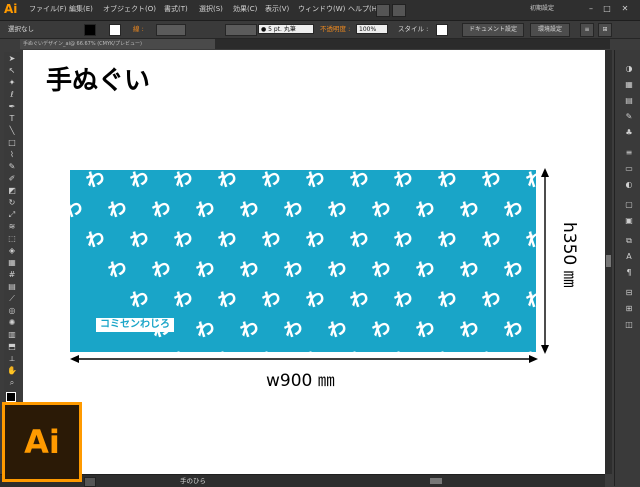 The image size is (640, 487). What do you see at coordinates (315, 44) in the screenshot?
I see `document-tab-bar: 手ぬぐいデザイン_ai@ 66.67% (CMYK/プレビュー)` at bounding box center [315, 44].